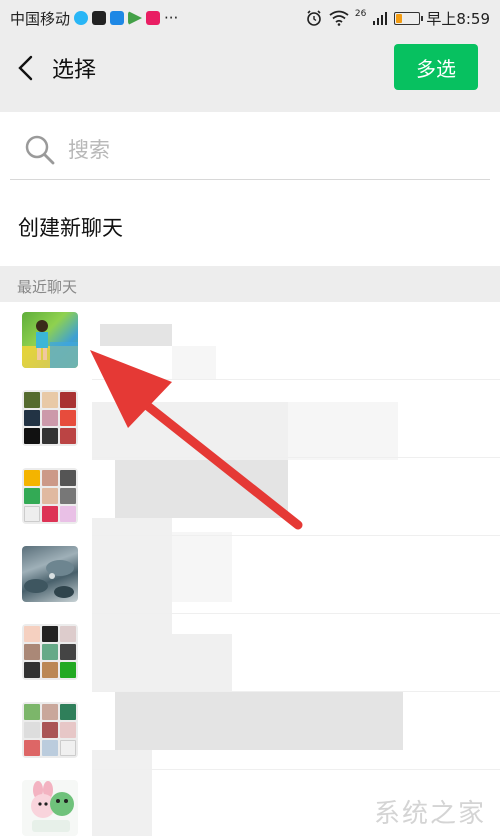  Describe the element at coordinates (40, 18) in the screenshot. I see `carrier-label: 中国移动` at that location.